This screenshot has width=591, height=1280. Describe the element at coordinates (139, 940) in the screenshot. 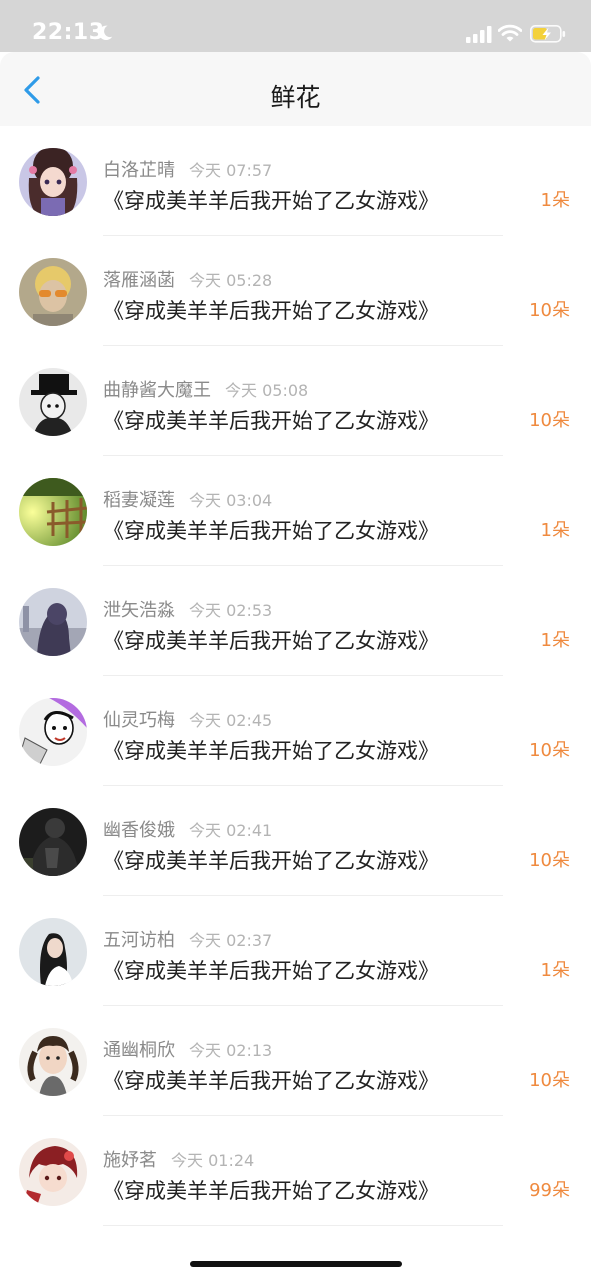

I see `sender-name-text: 五河访柏` at that location.